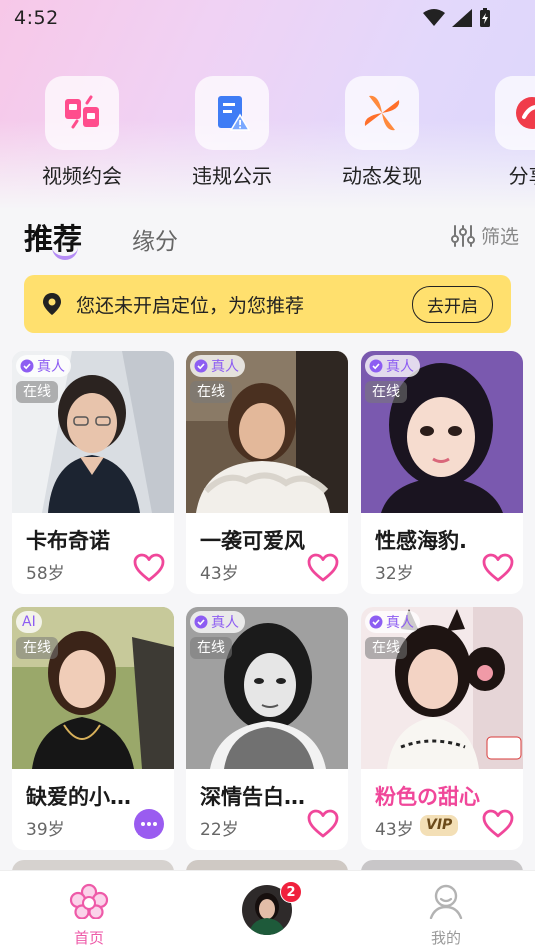 The height and width of the screenshot is (951, 535). What do you see at coordinates (421, 541) in the screenshot?
I see `profile-name: 性感海豹.` at bounding box center [421, 541].